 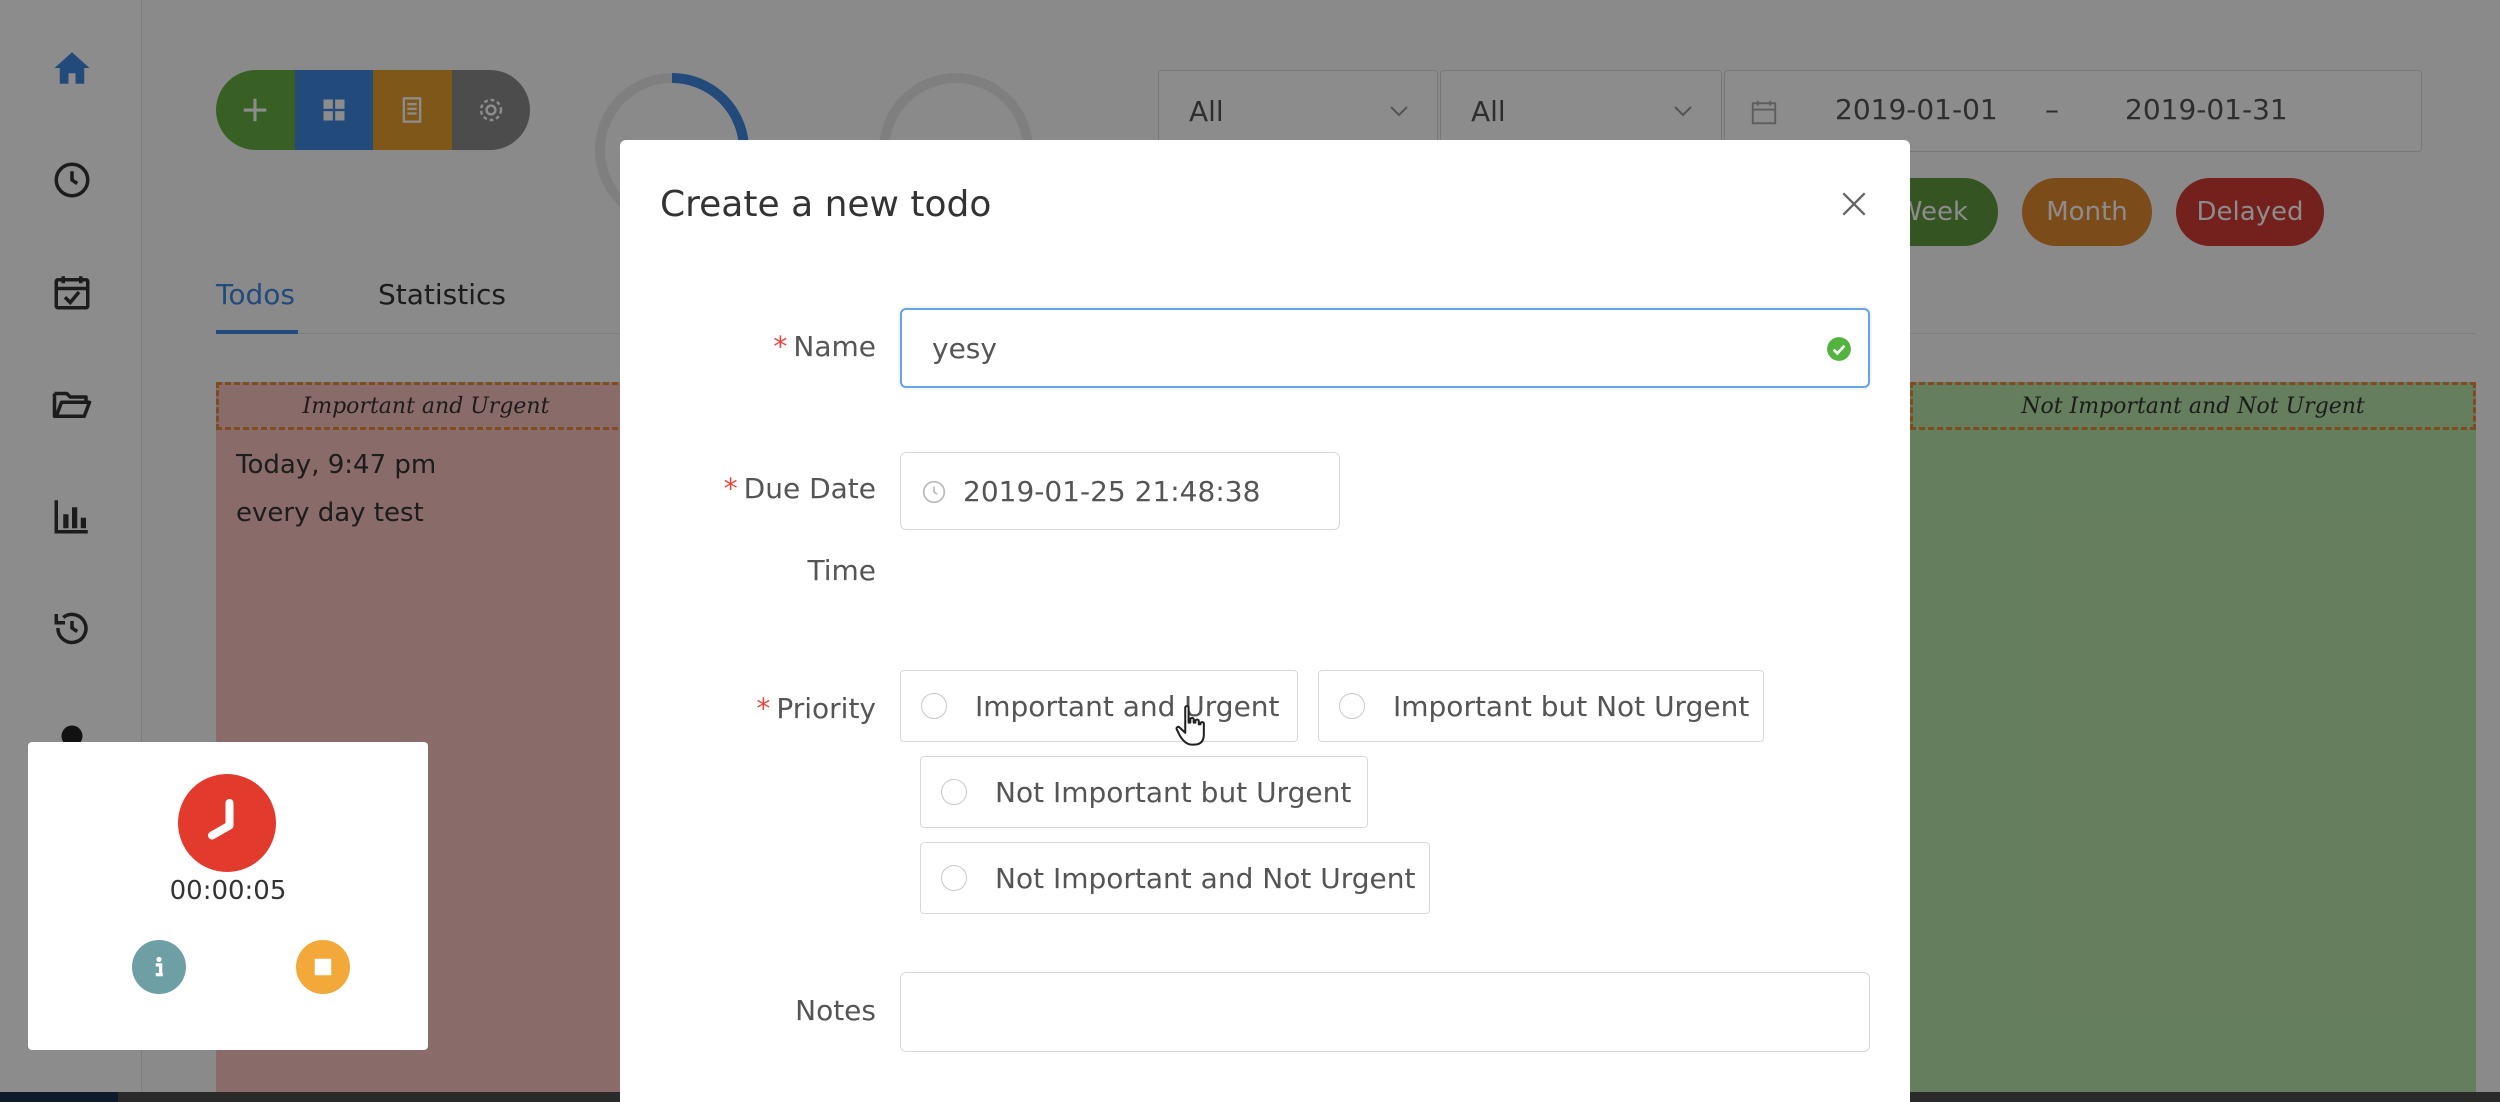 I want to click on hand-cursor-icon, so click(x=1190, y=725).